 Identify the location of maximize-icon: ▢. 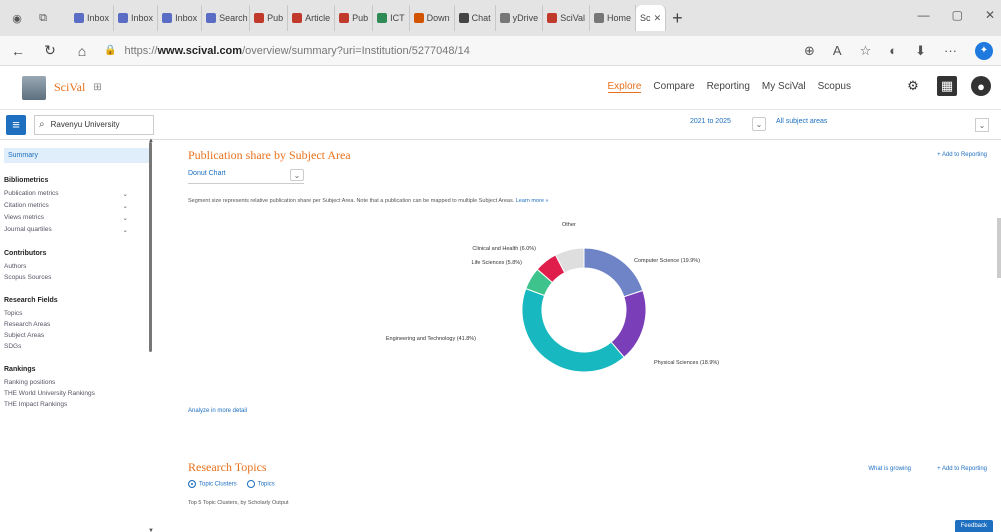
(957, 15).